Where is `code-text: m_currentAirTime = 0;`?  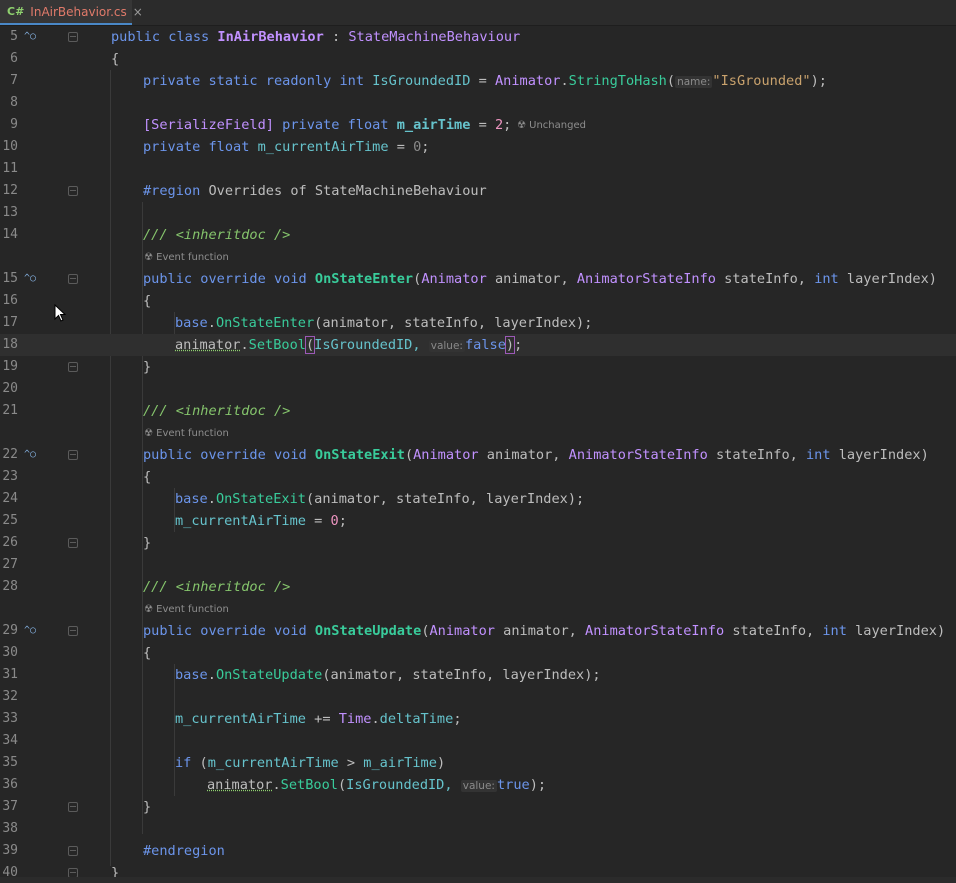
code-text: m_currentAirTime = 0; is located at coordinates (261, 521).